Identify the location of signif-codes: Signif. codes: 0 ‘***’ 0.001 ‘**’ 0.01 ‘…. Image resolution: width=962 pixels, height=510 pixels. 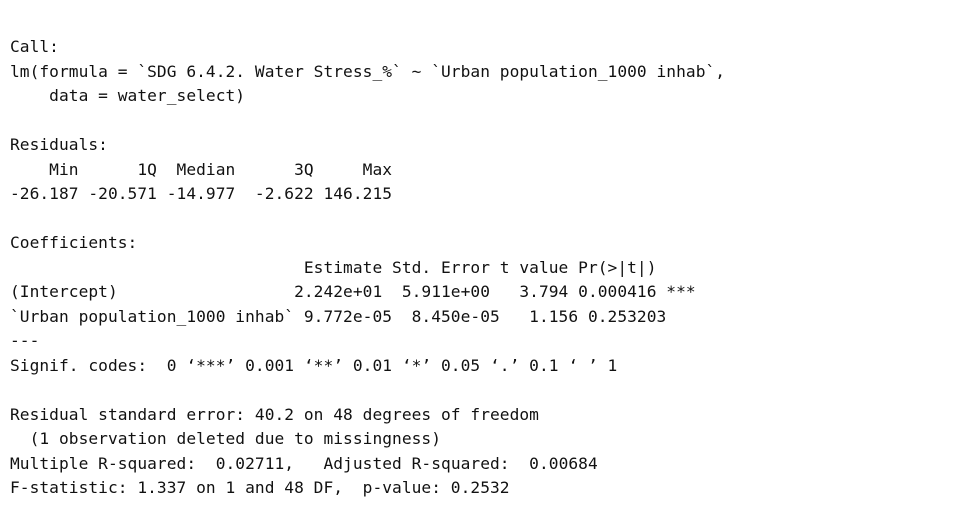
(314, 365).